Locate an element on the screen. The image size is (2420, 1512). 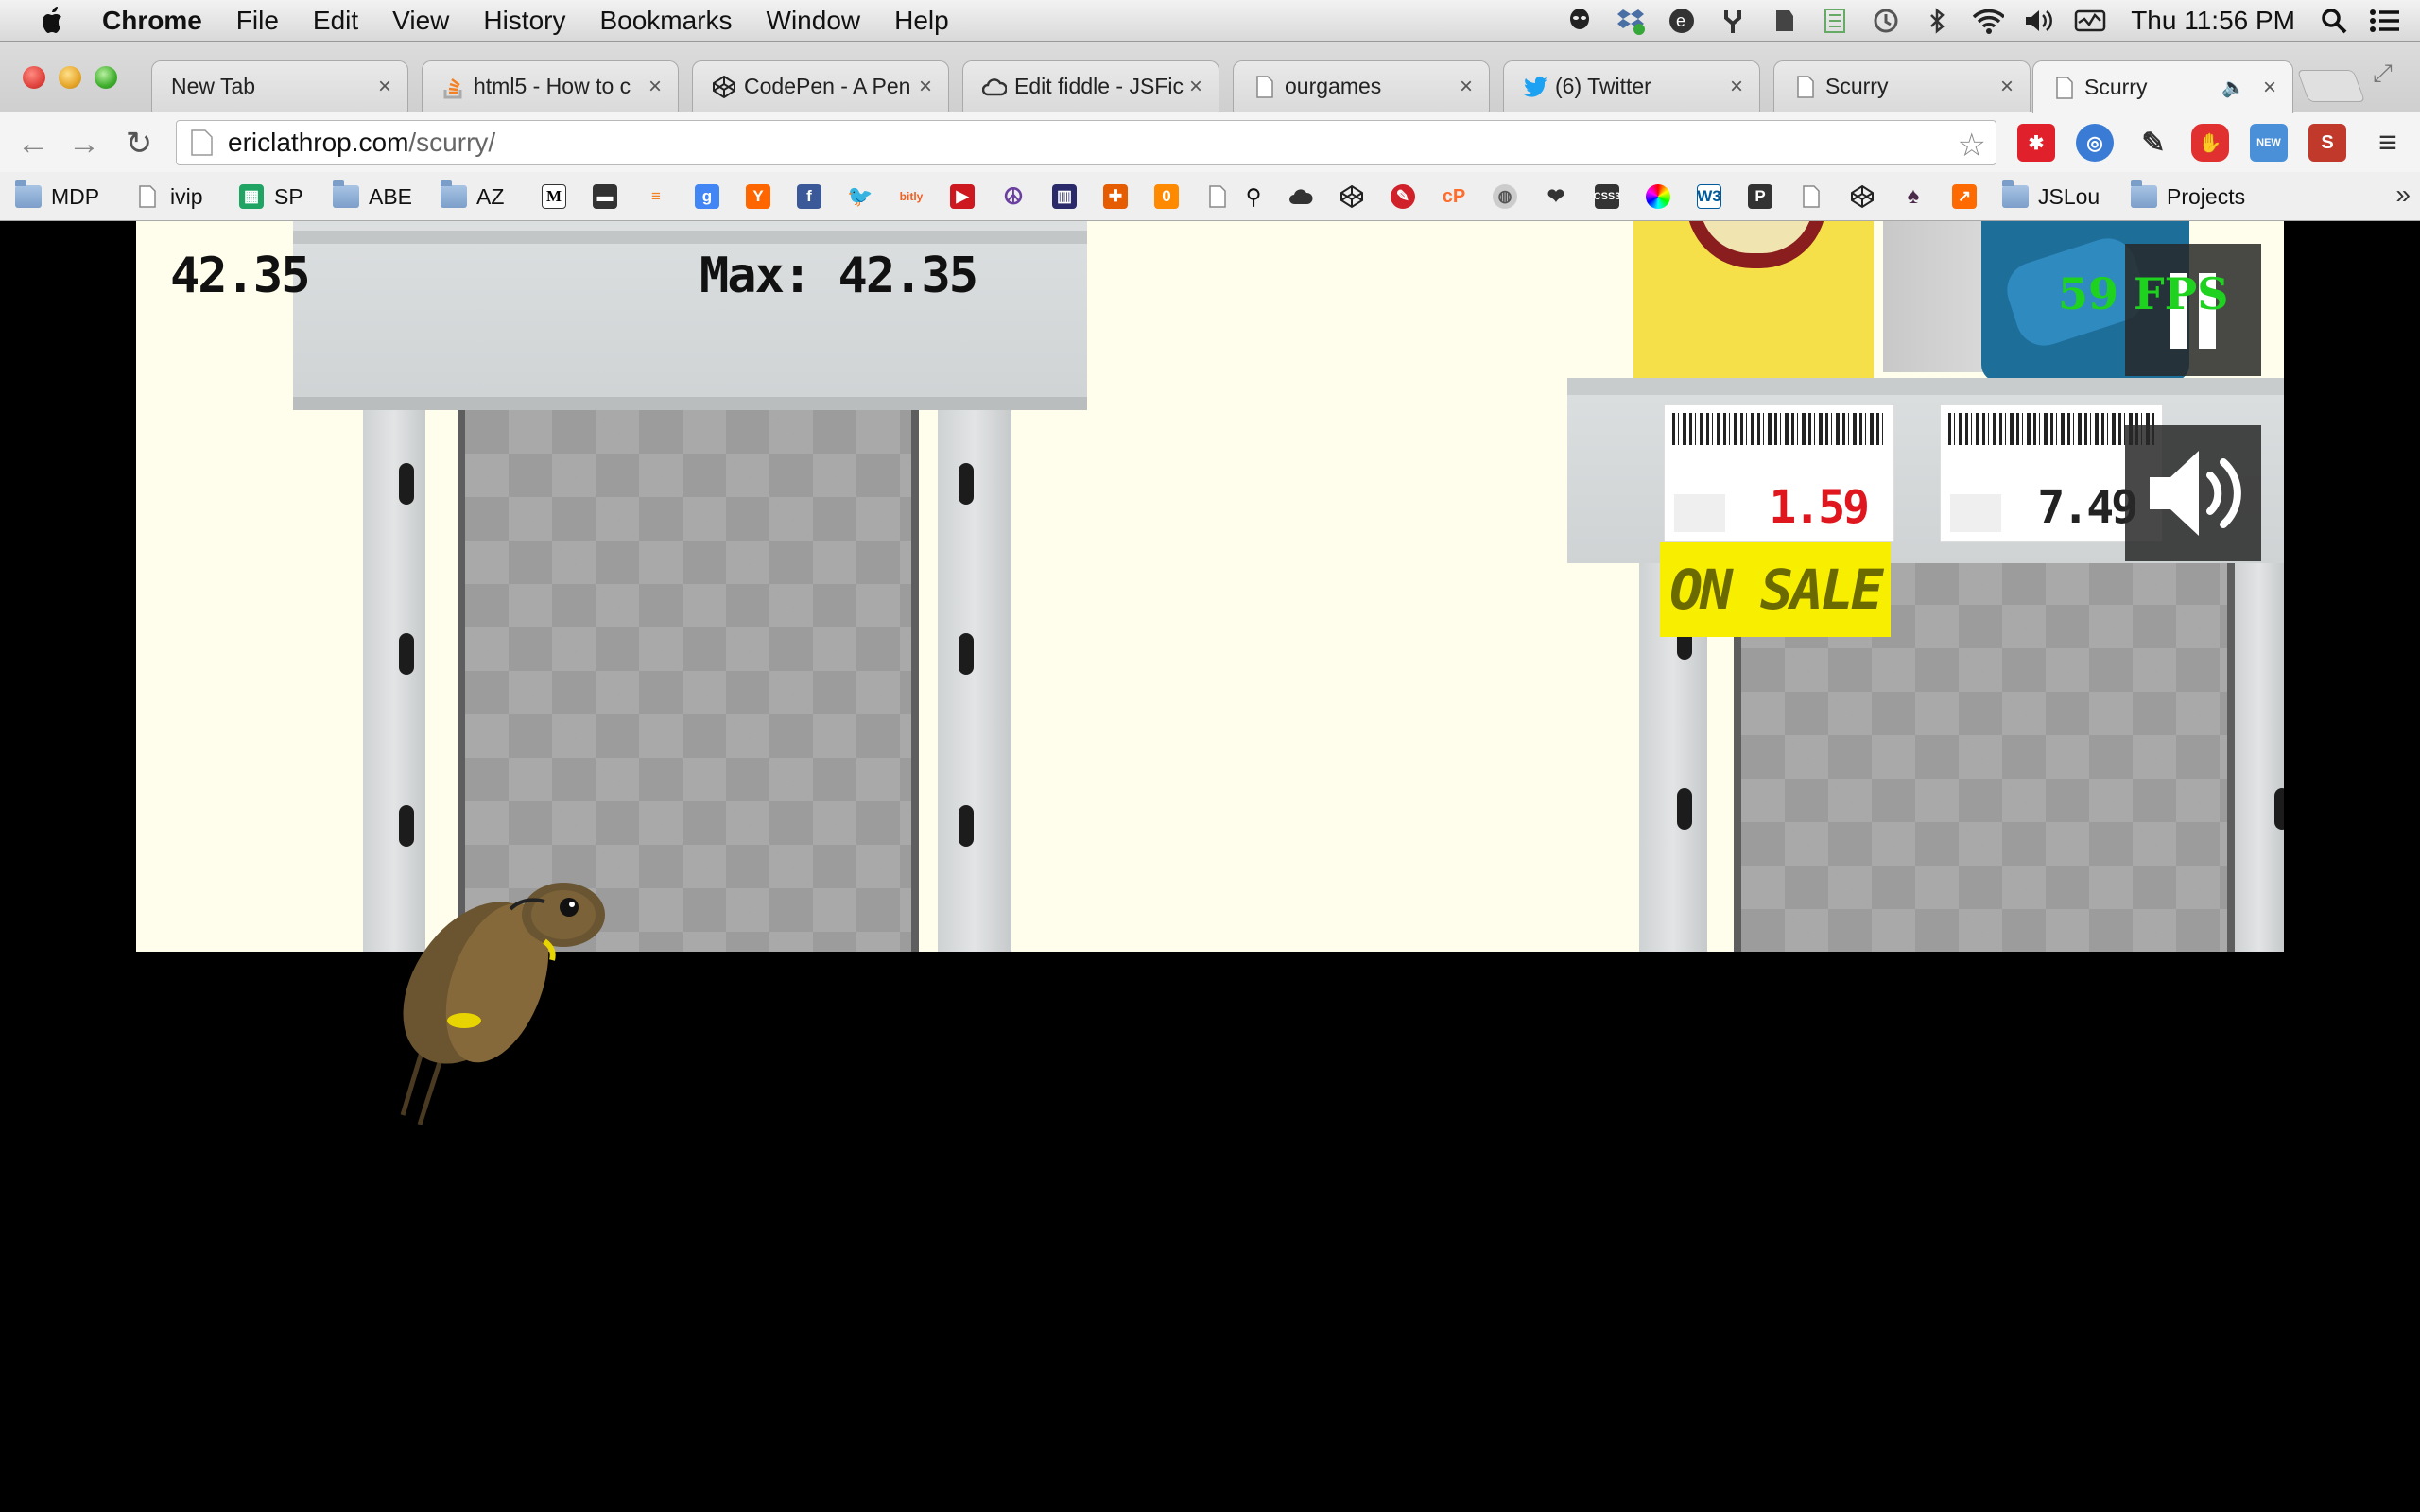
tab-codepen: CodePen - A Pen × is located at coordinates (820, 86).